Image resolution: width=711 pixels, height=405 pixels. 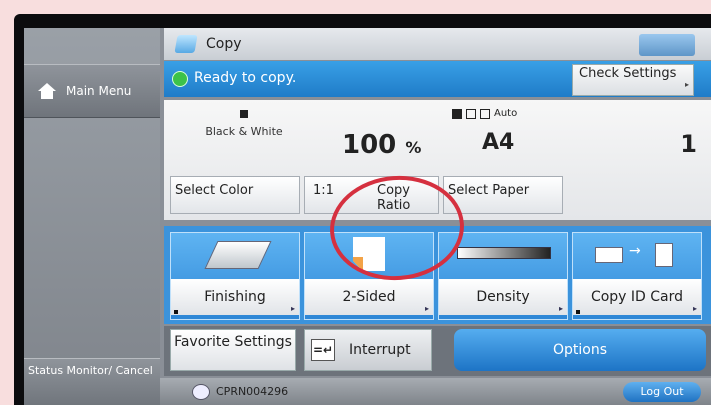 What do you see at coordinates (667, 45) in the screenshot?
I see `corner-button` at bounding box center [667, 45].